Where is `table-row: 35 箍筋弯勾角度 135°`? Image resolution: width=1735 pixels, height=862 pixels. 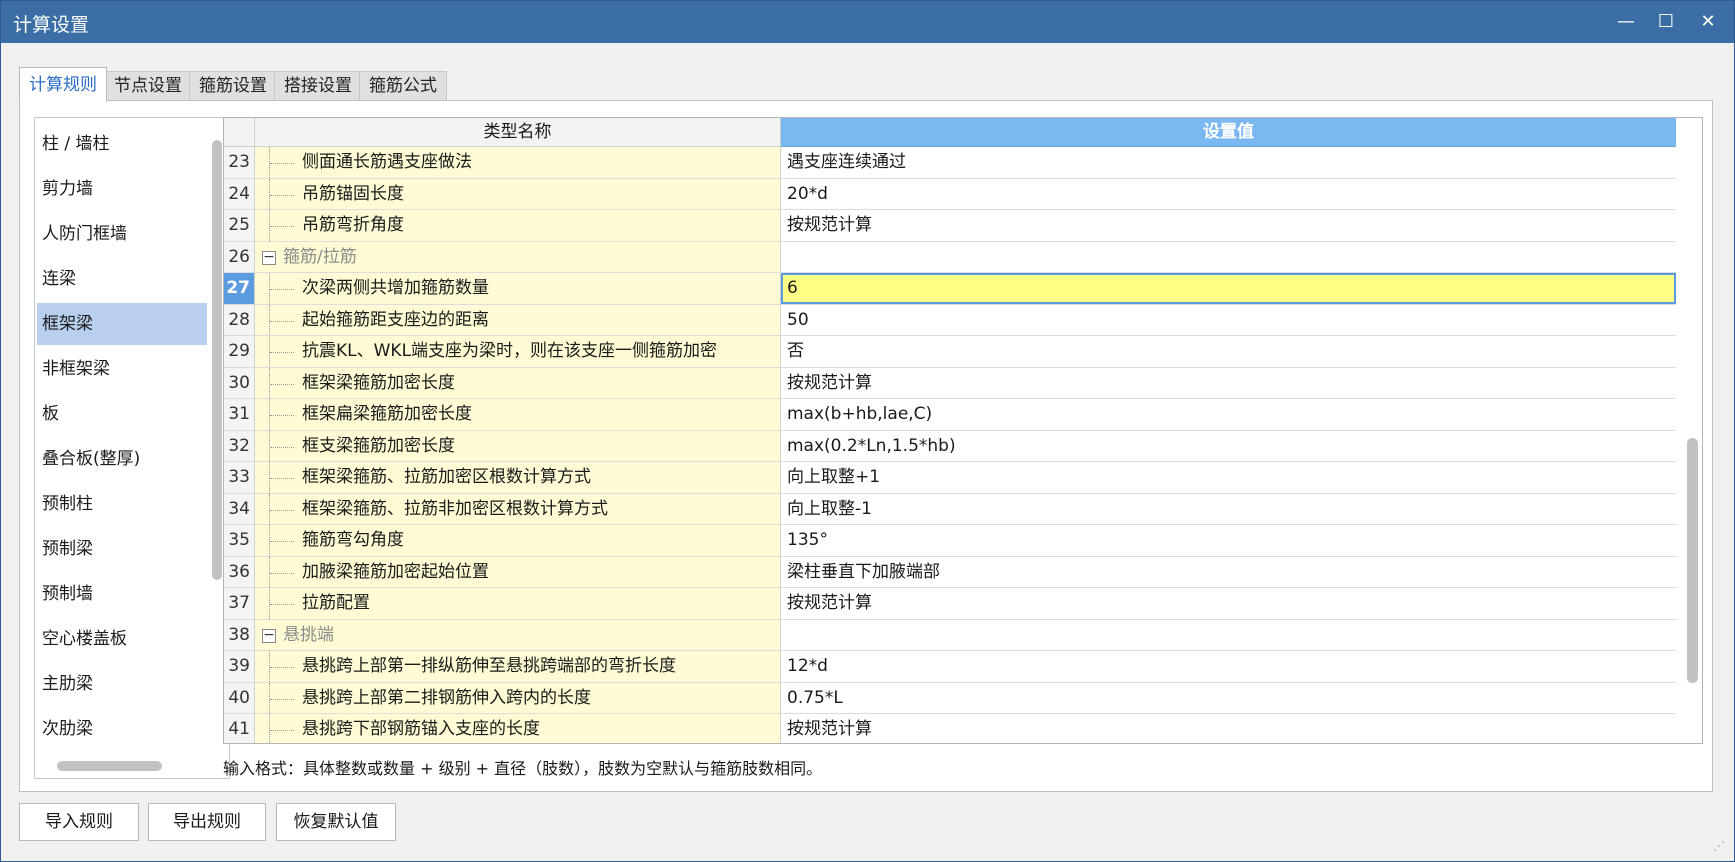 table-row: 35 箍筋弯勾角度 135° is located at coordinates (950, 541).